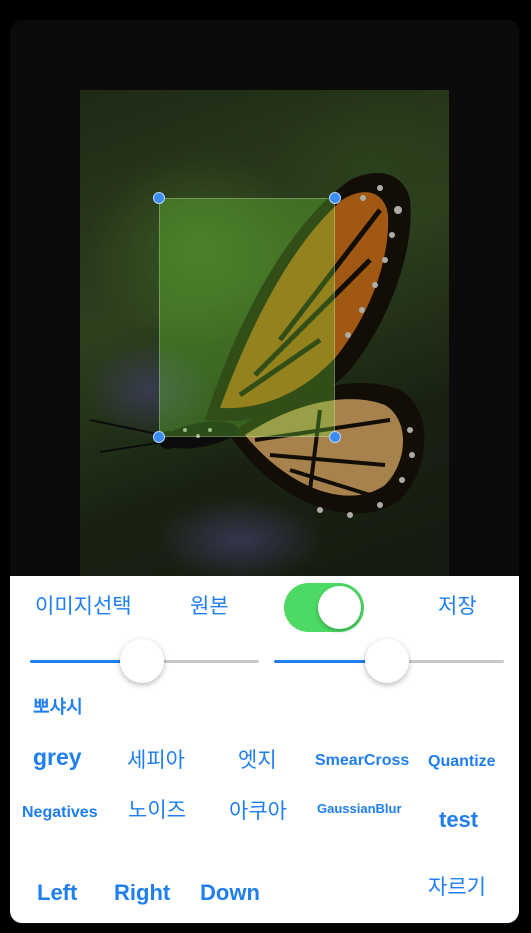 The width and height of the screenshot is (531, 933). I want to click on toggle-knob, so click(339, 607).